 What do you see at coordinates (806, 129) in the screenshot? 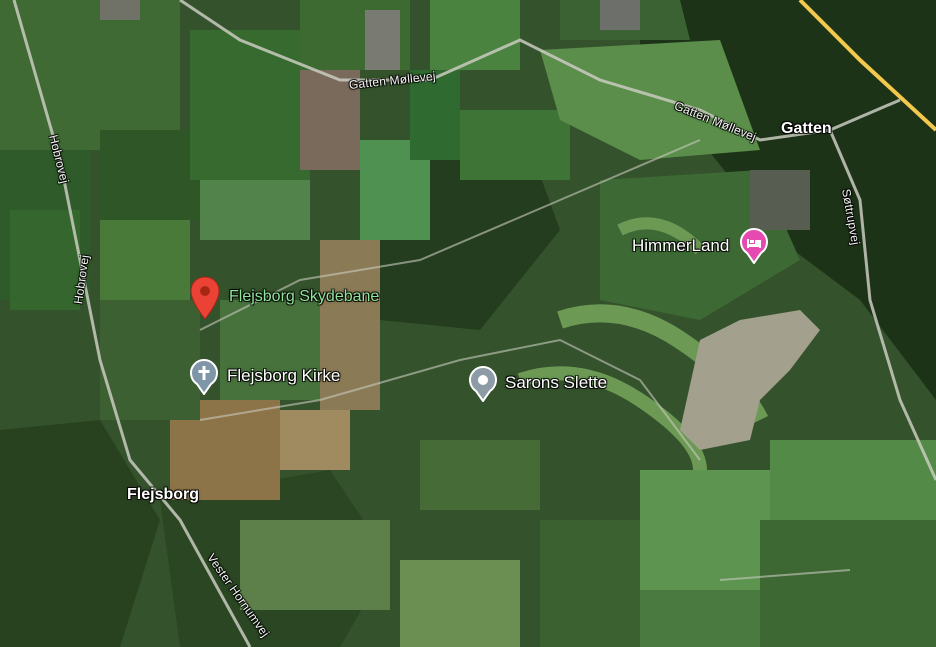
I see `place-label-gatten: Gatten` at bounding box center [806, 129].